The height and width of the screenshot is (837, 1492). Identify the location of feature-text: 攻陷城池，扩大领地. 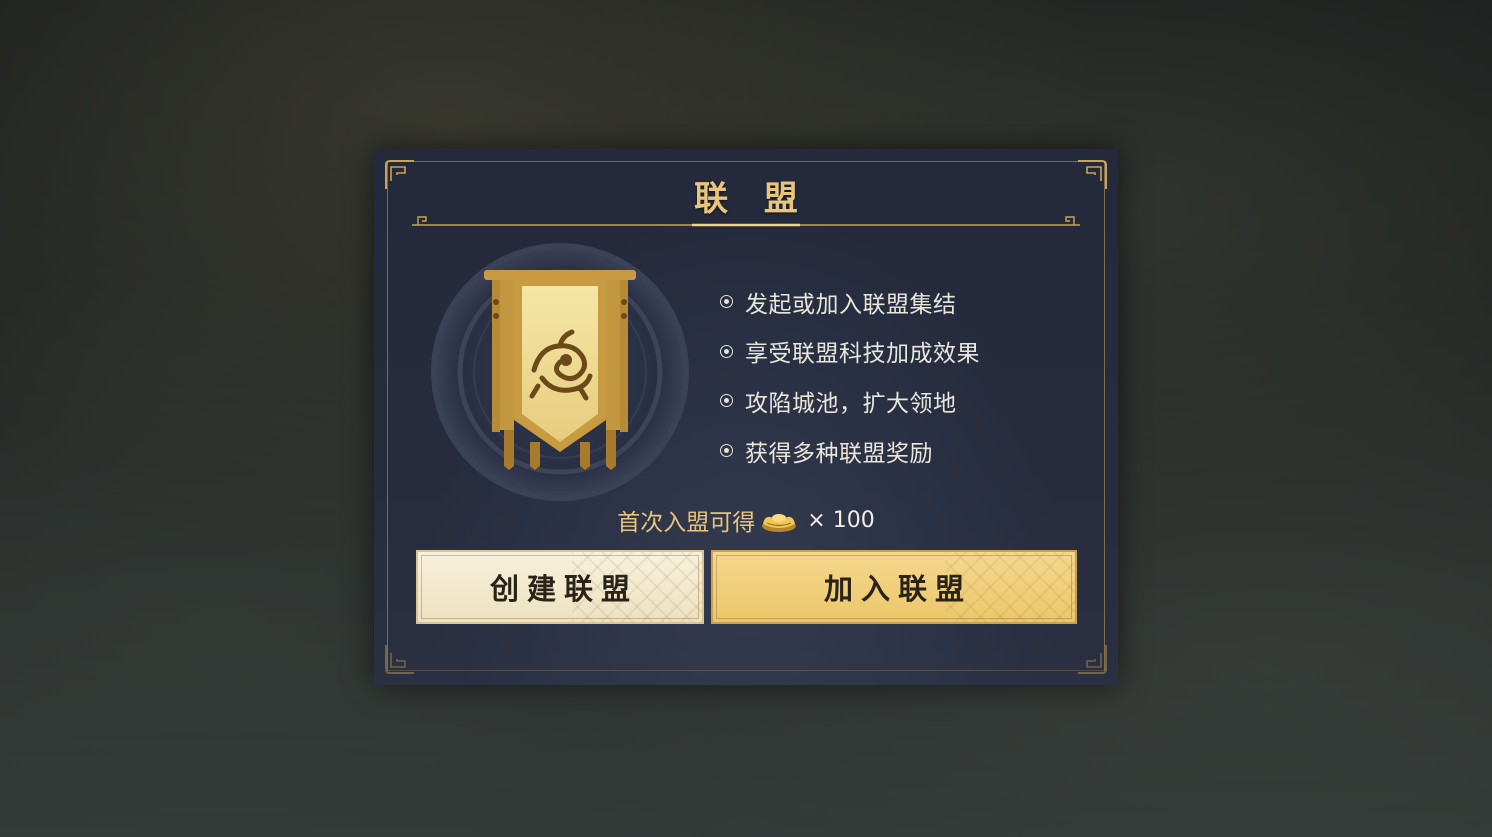
(851, 403).